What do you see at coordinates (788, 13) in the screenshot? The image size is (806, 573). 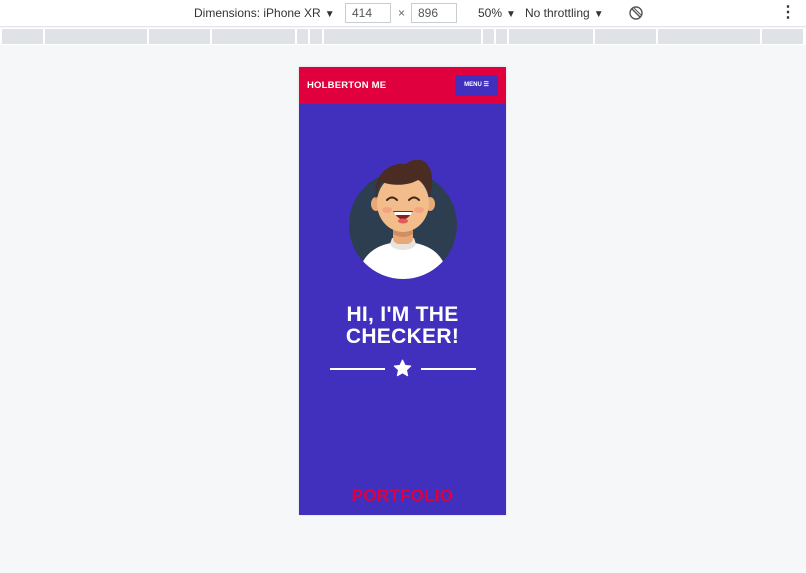 I see `more-options-icon: ⋮` at bounding box center [788, 13].